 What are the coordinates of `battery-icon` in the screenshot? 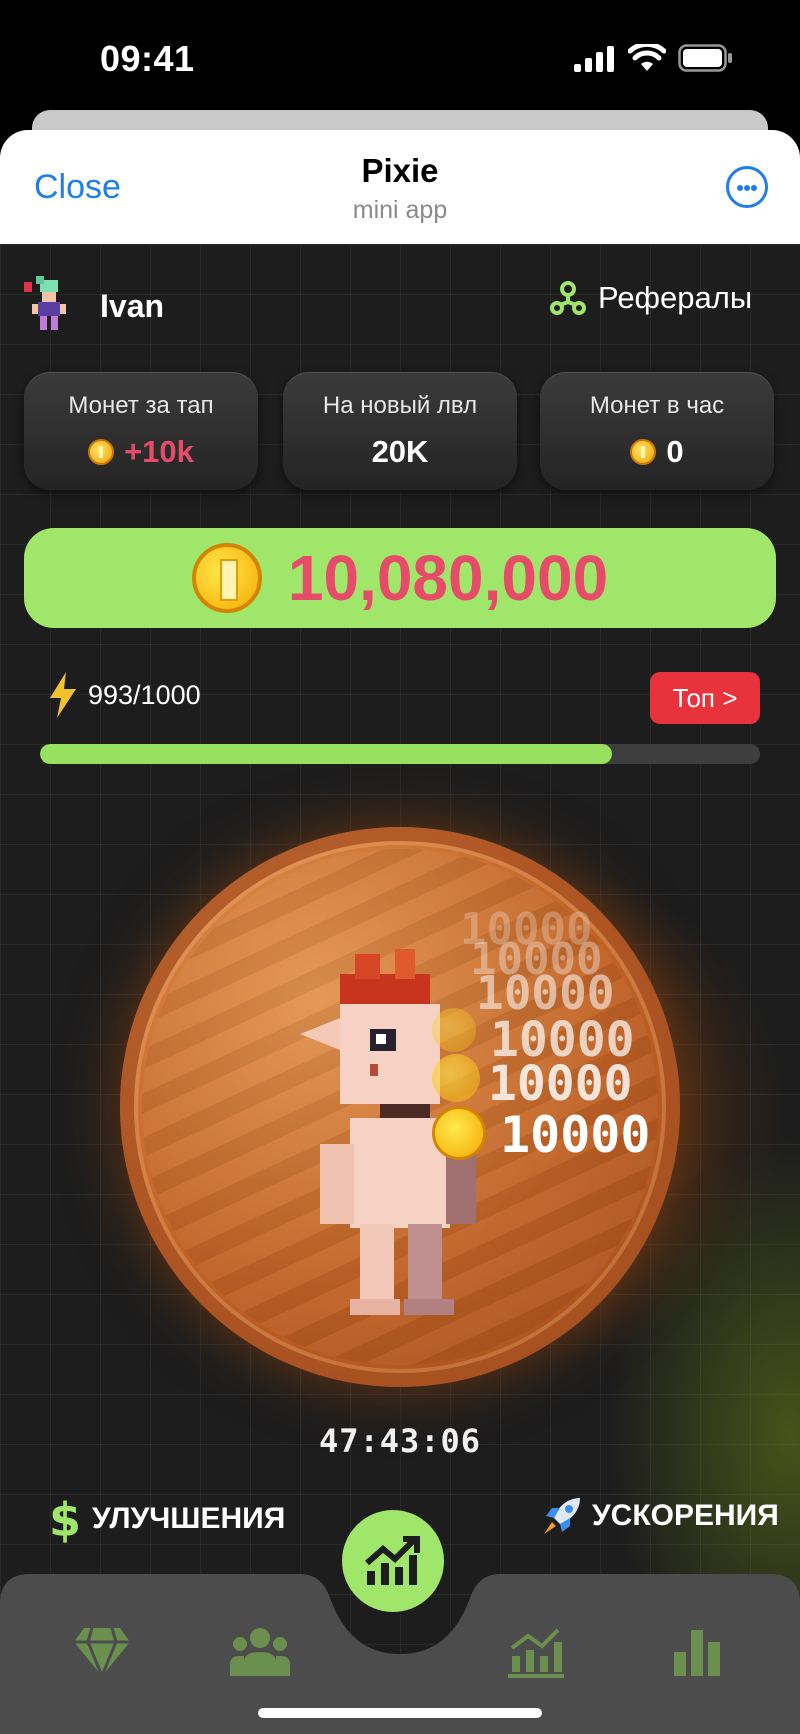 It's located at (705, 58).